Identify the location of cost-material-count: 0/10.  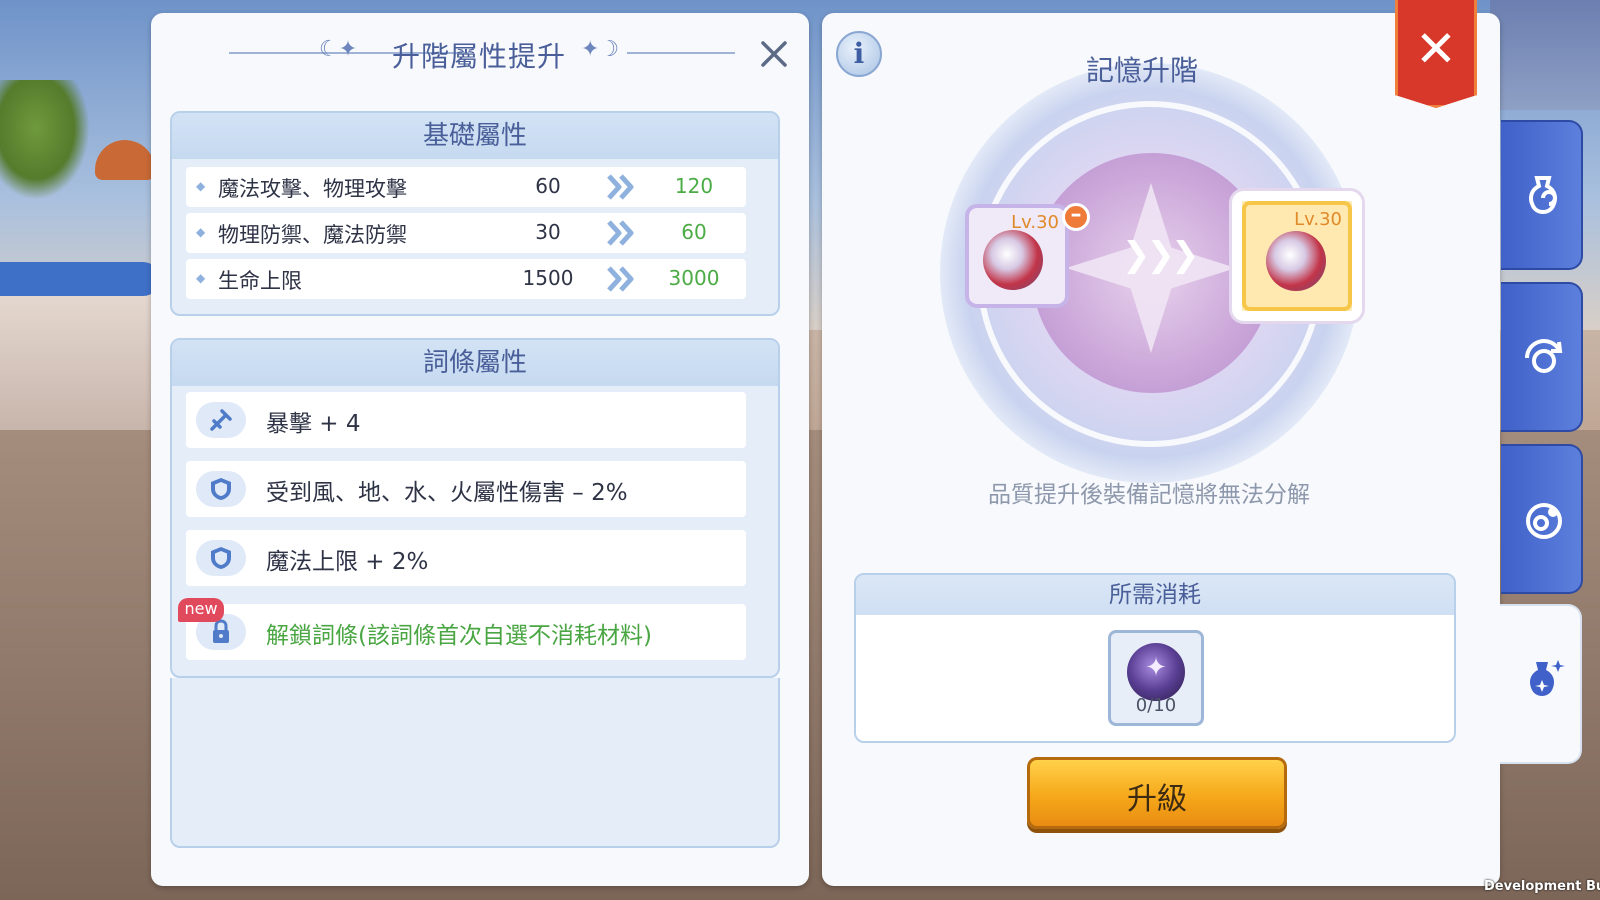
(1156, 705).